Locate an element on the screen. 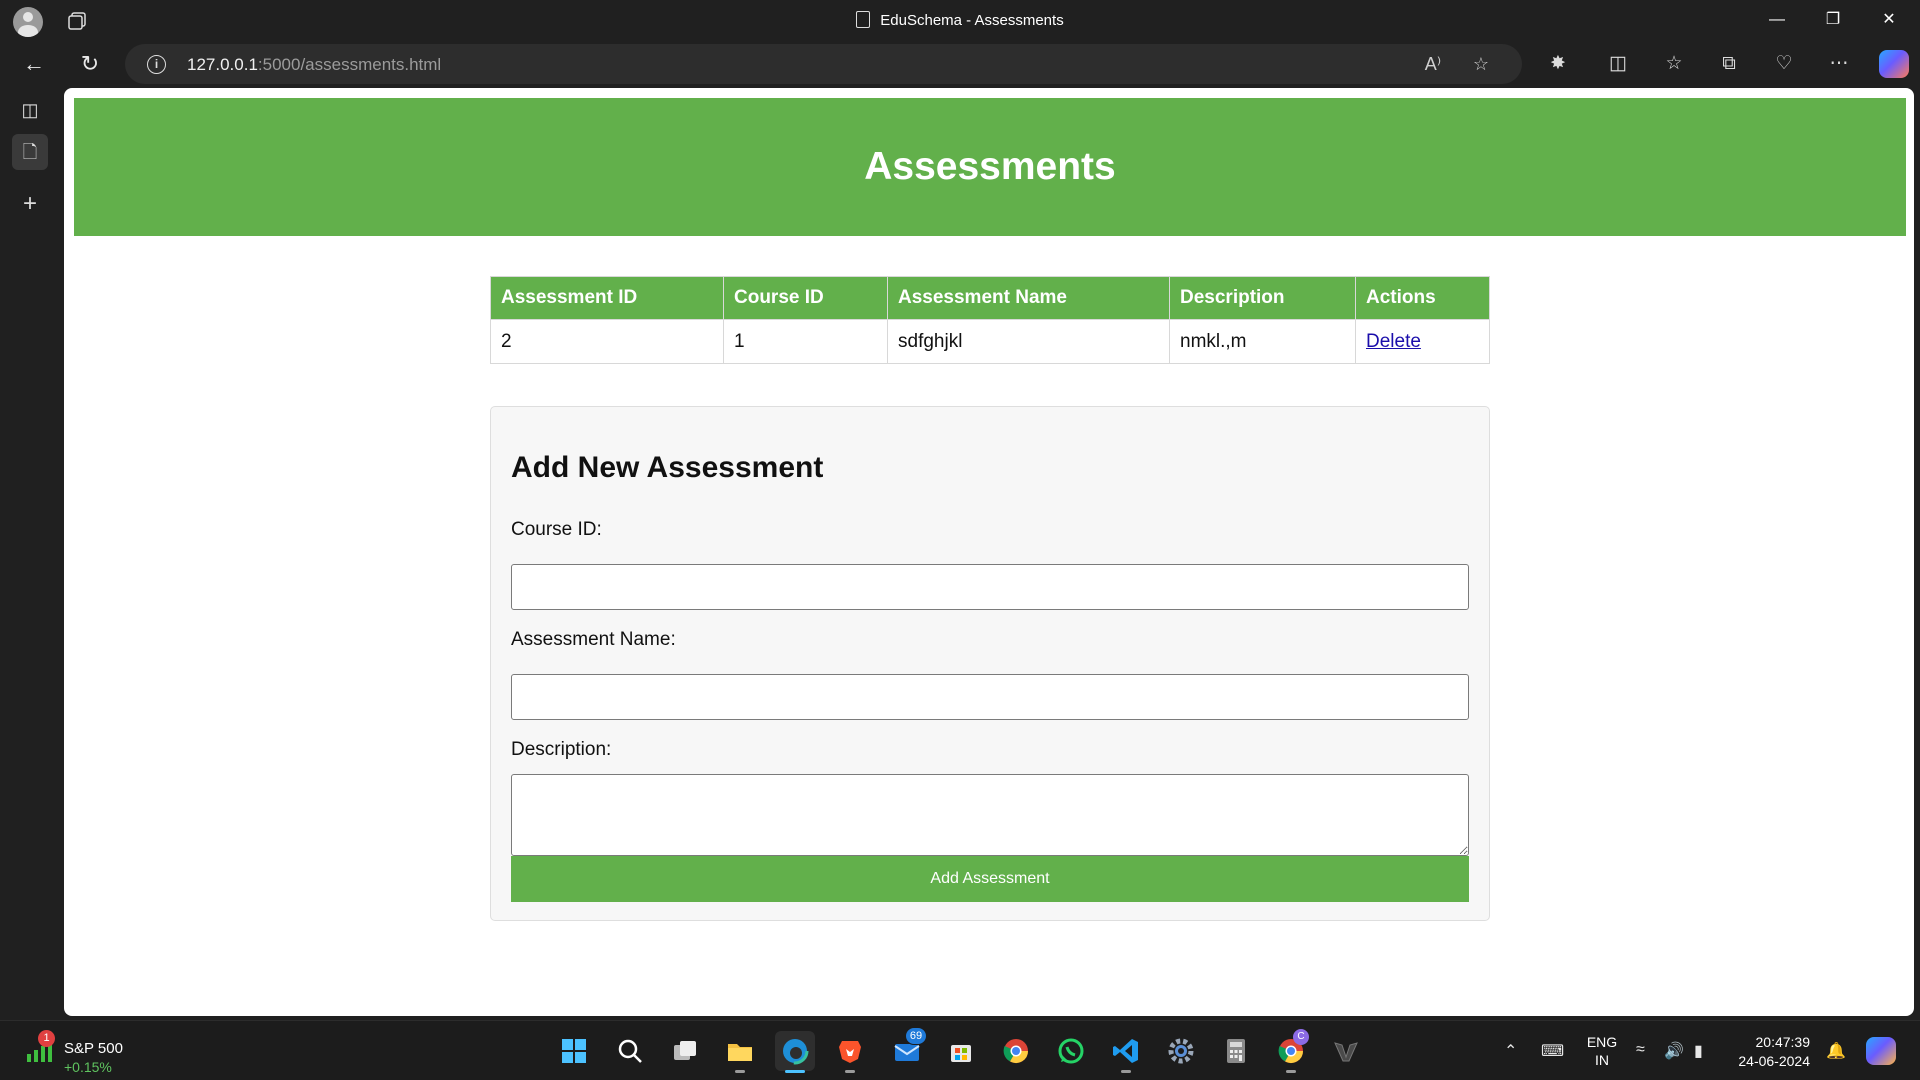  course-id-input is located at coordinates (990, 587).